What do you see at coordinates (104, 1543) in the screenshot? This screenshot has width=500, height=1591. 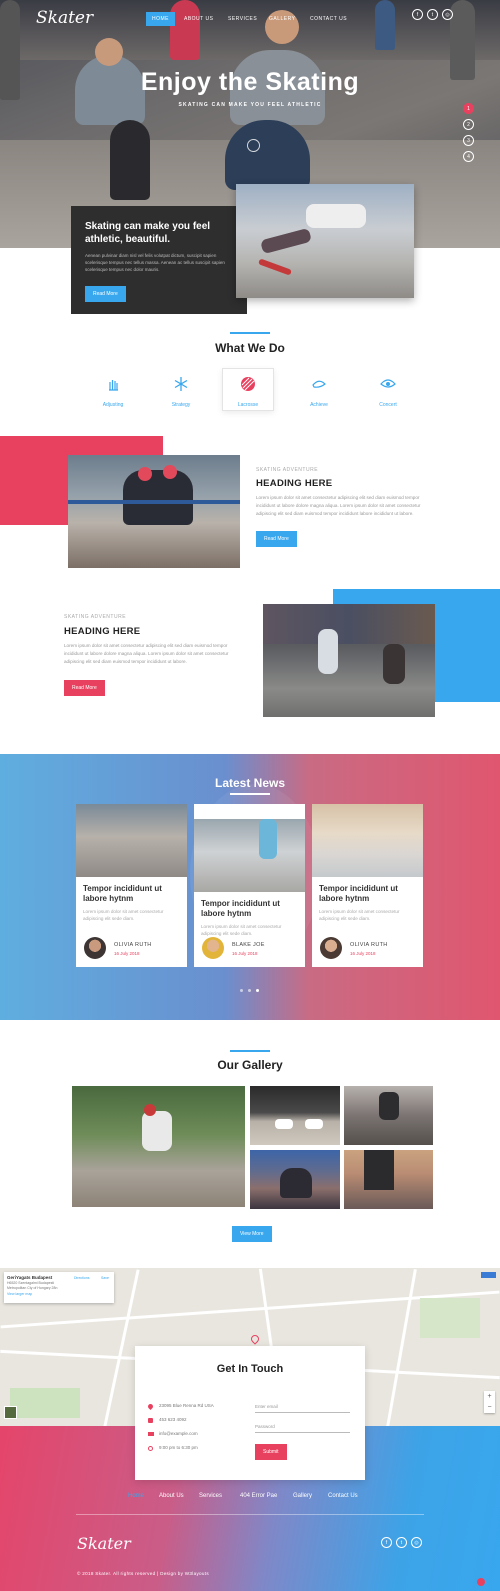 I see `footer-logo: Skater` at bounding box center [104, 1543].